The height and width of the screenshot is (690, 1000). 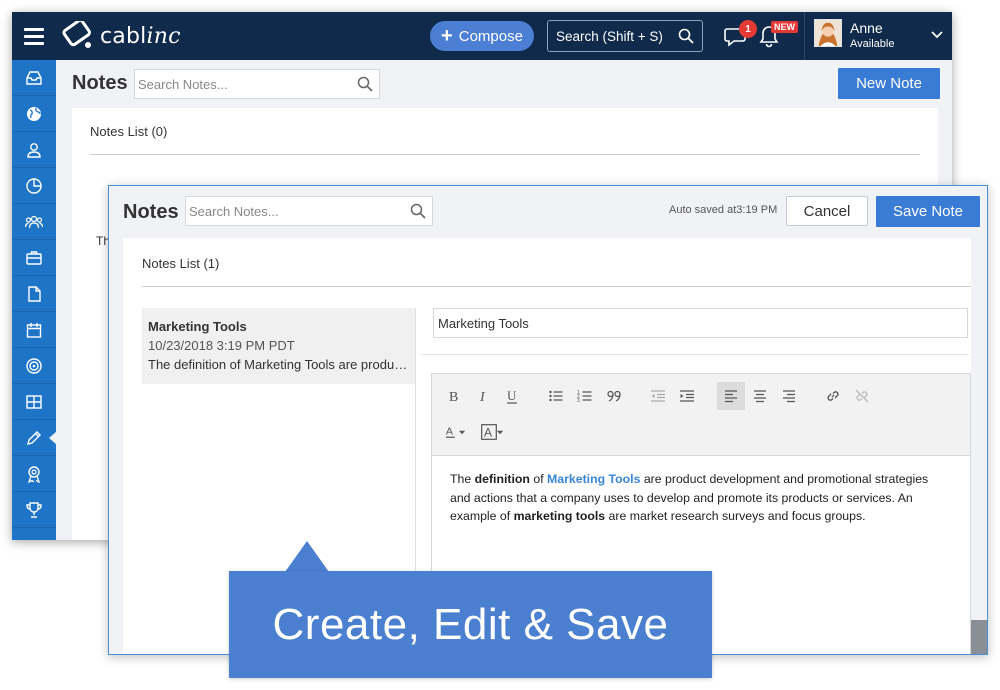 What do you see at coordinates (578, 401) in the screenshot?
I see `svg-text: 3` at bounding box center [578, 401].